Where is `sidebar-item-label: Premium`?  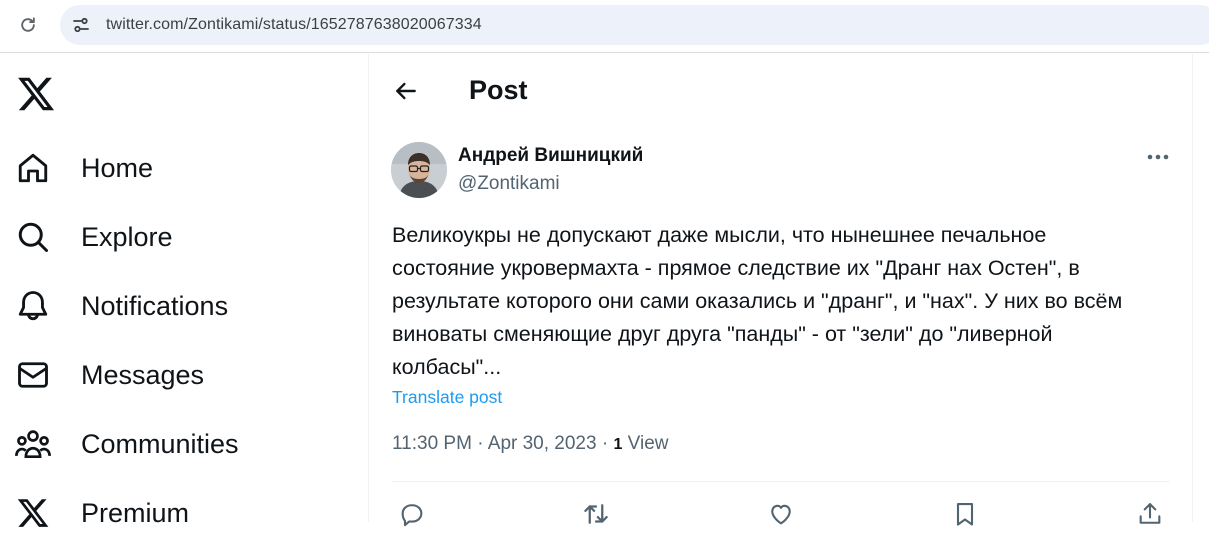 sidebar-item-label: Premium is located at coordinates (135, 512).